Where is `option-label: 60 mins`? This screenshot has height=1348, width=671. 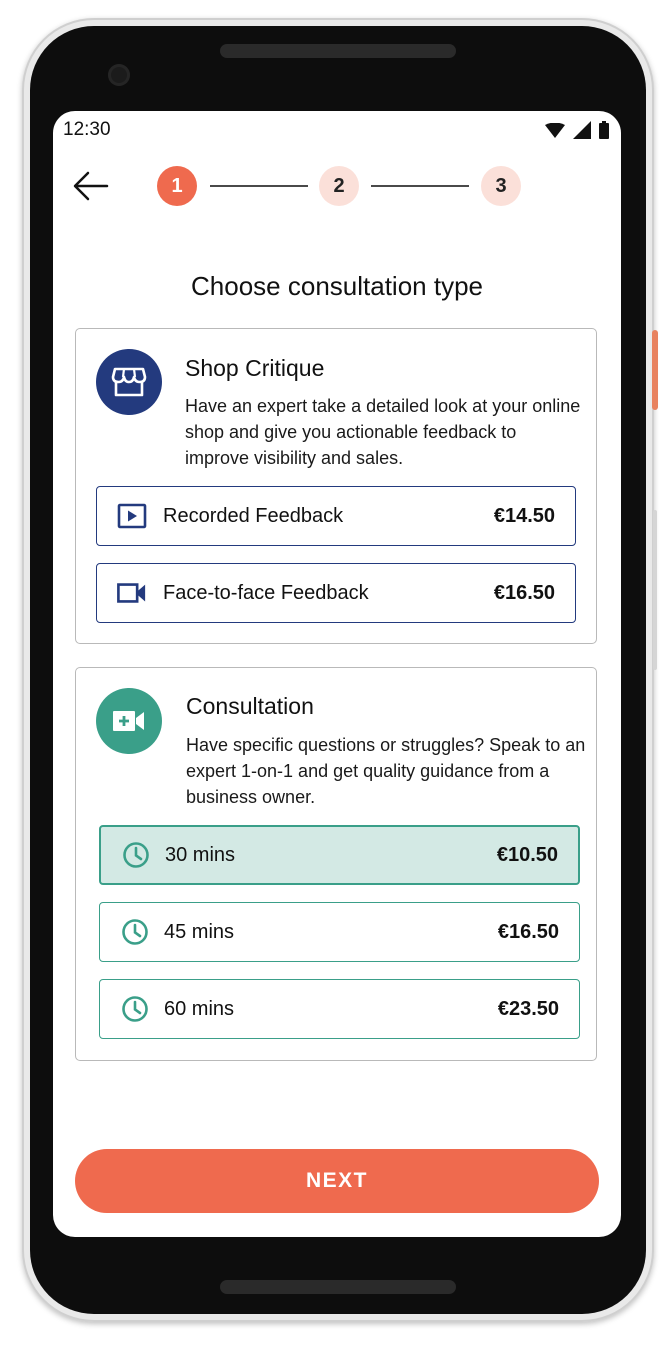
option-label: 60 mins is located at coordinates (199, 1008).